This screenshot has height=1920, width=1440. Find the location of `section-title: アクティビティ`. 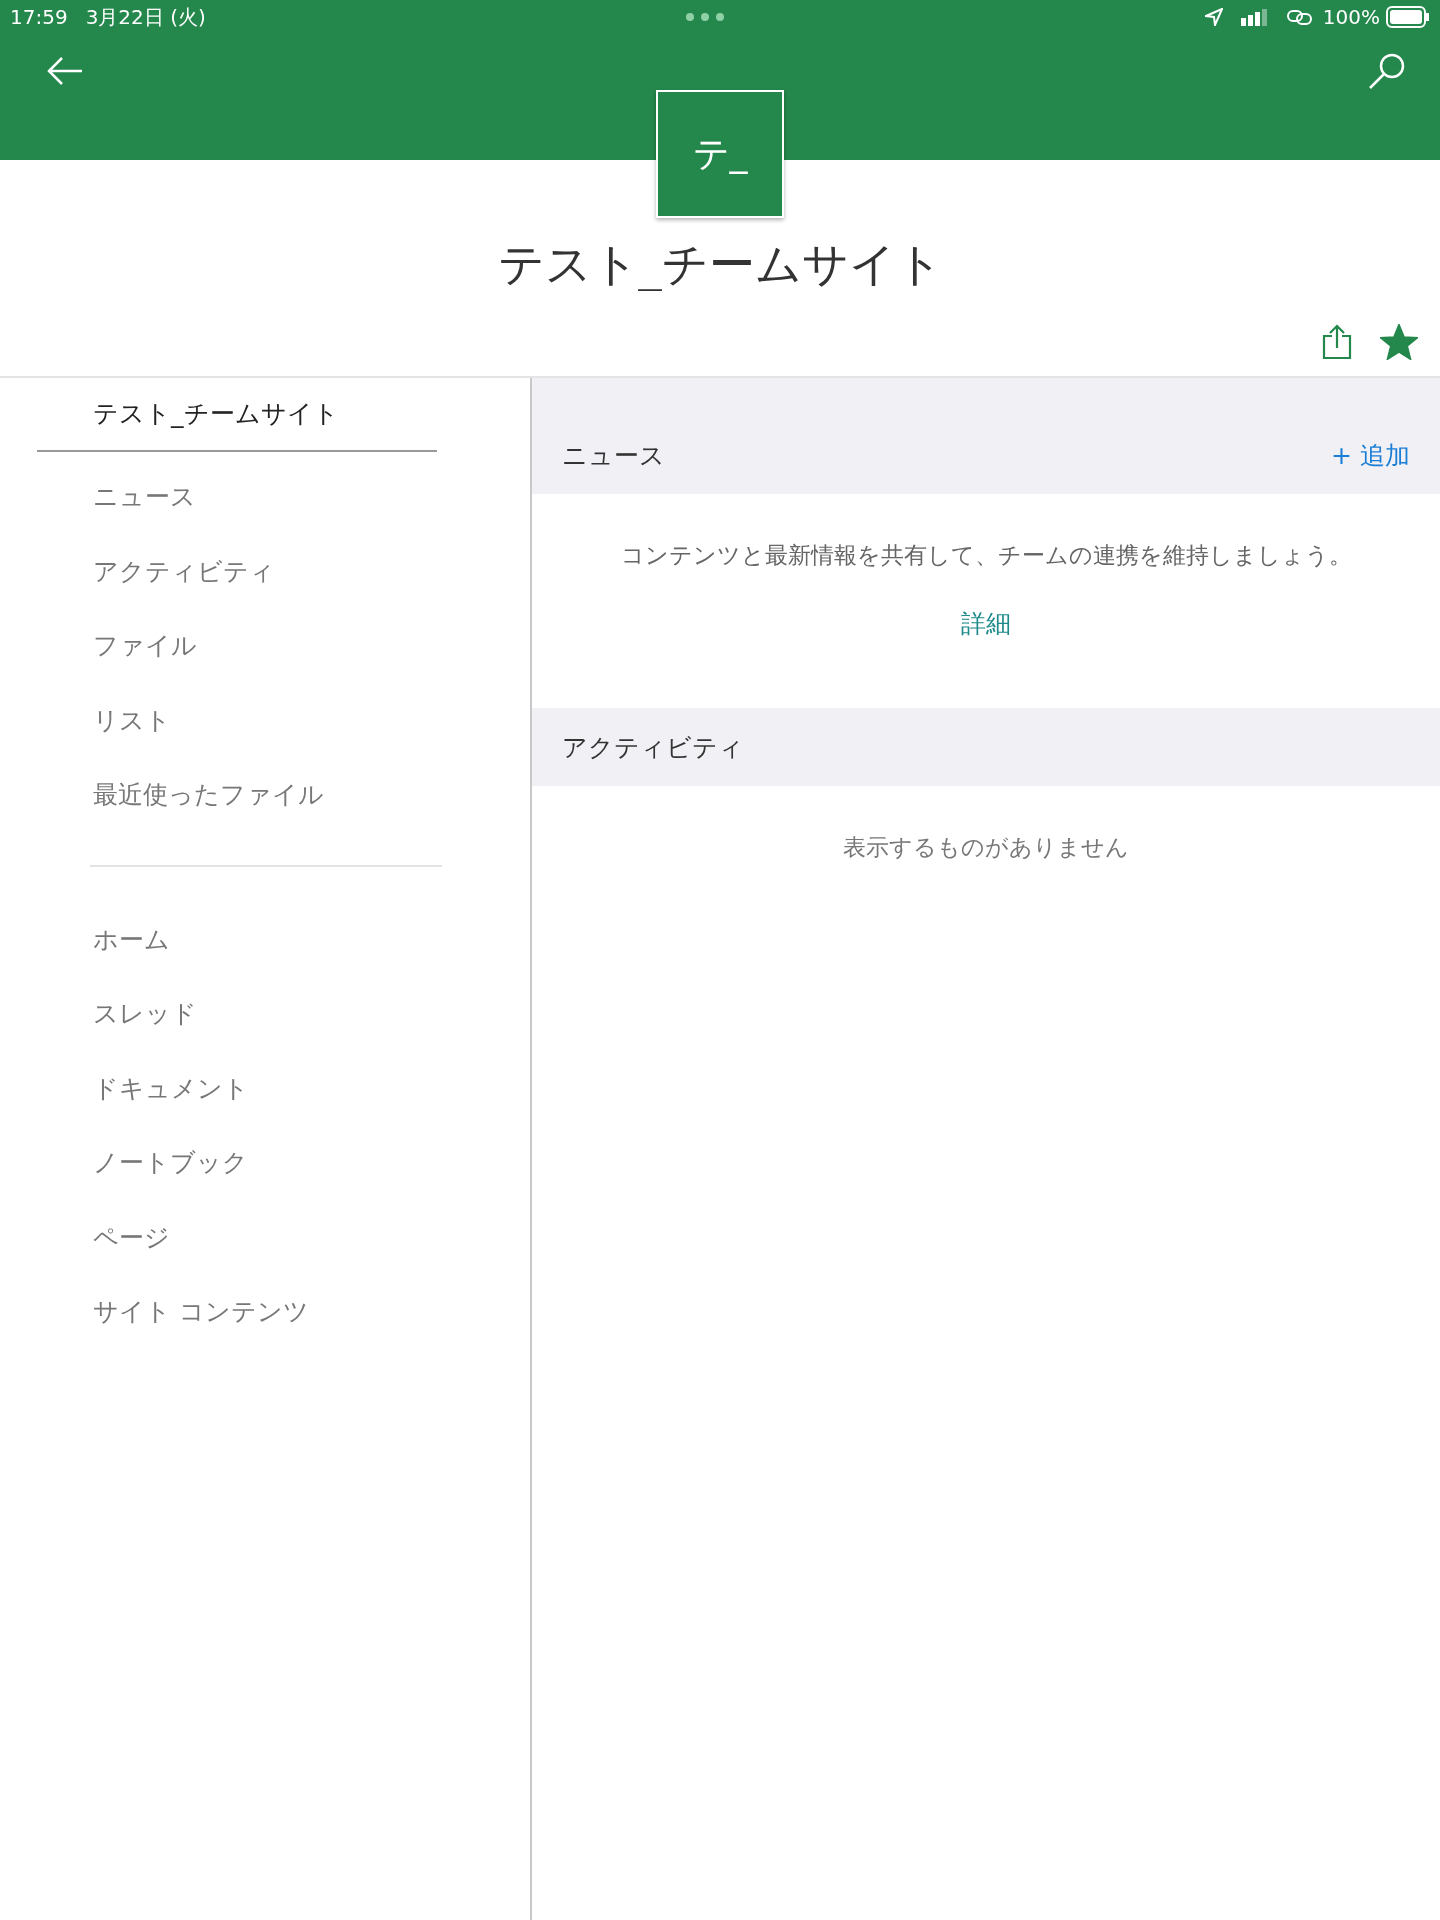

section-title: アクティビティ is located at coordinates (653, 747).